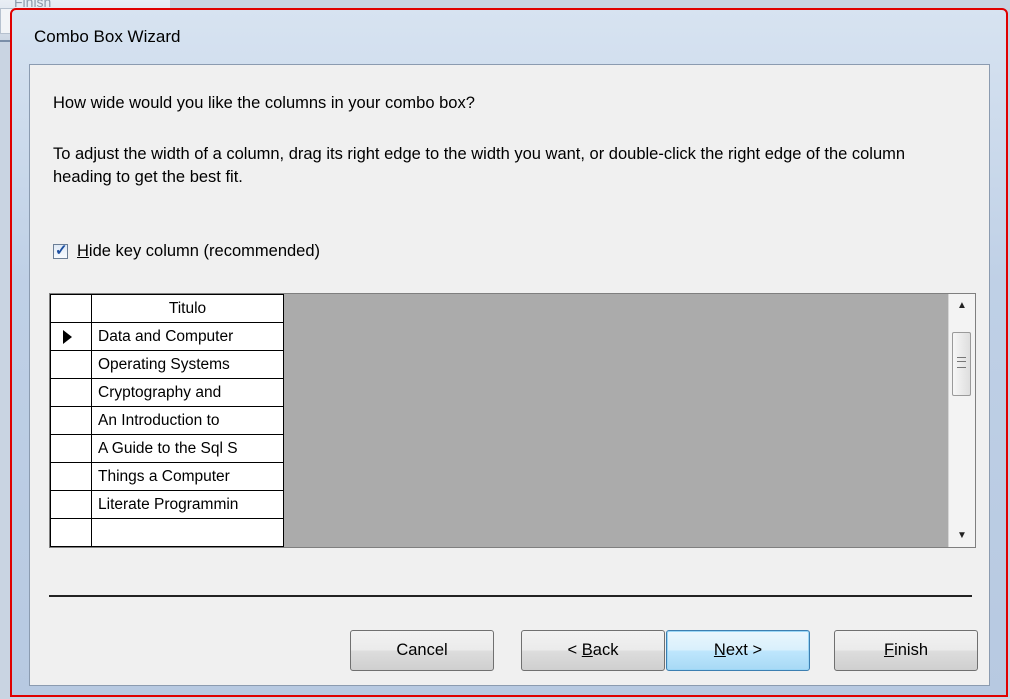 The width and height of the screenshot is (1010, 699). I want to click on next-button: Next >, so click(738, 650).